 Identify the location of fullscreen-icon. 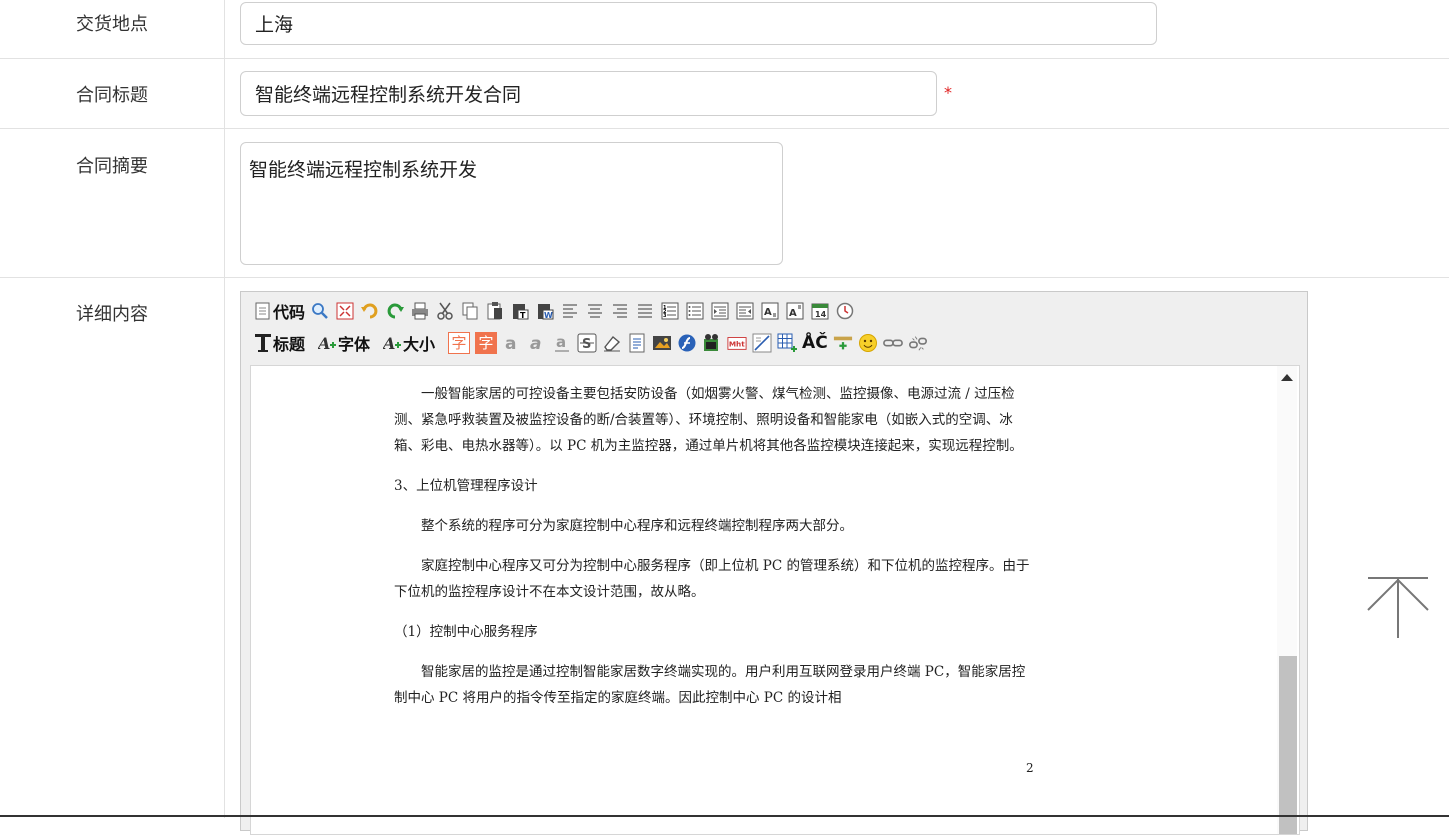
(345, 311).